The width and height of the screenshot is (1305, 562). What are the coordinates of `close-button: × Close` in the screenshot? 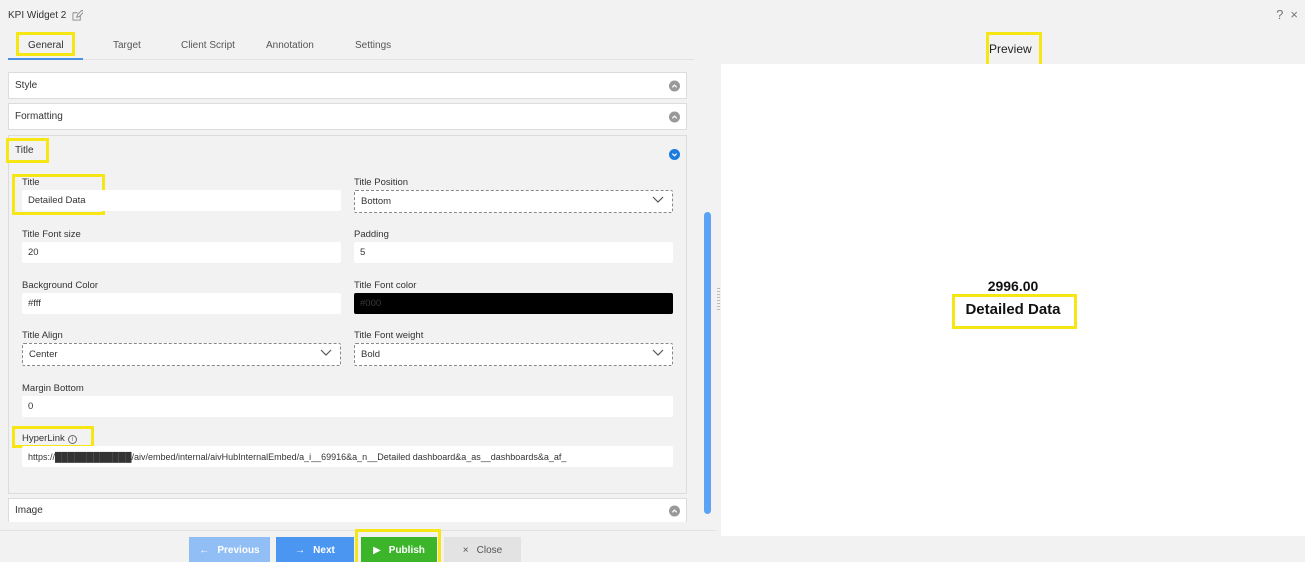 It's located at (482, 549).